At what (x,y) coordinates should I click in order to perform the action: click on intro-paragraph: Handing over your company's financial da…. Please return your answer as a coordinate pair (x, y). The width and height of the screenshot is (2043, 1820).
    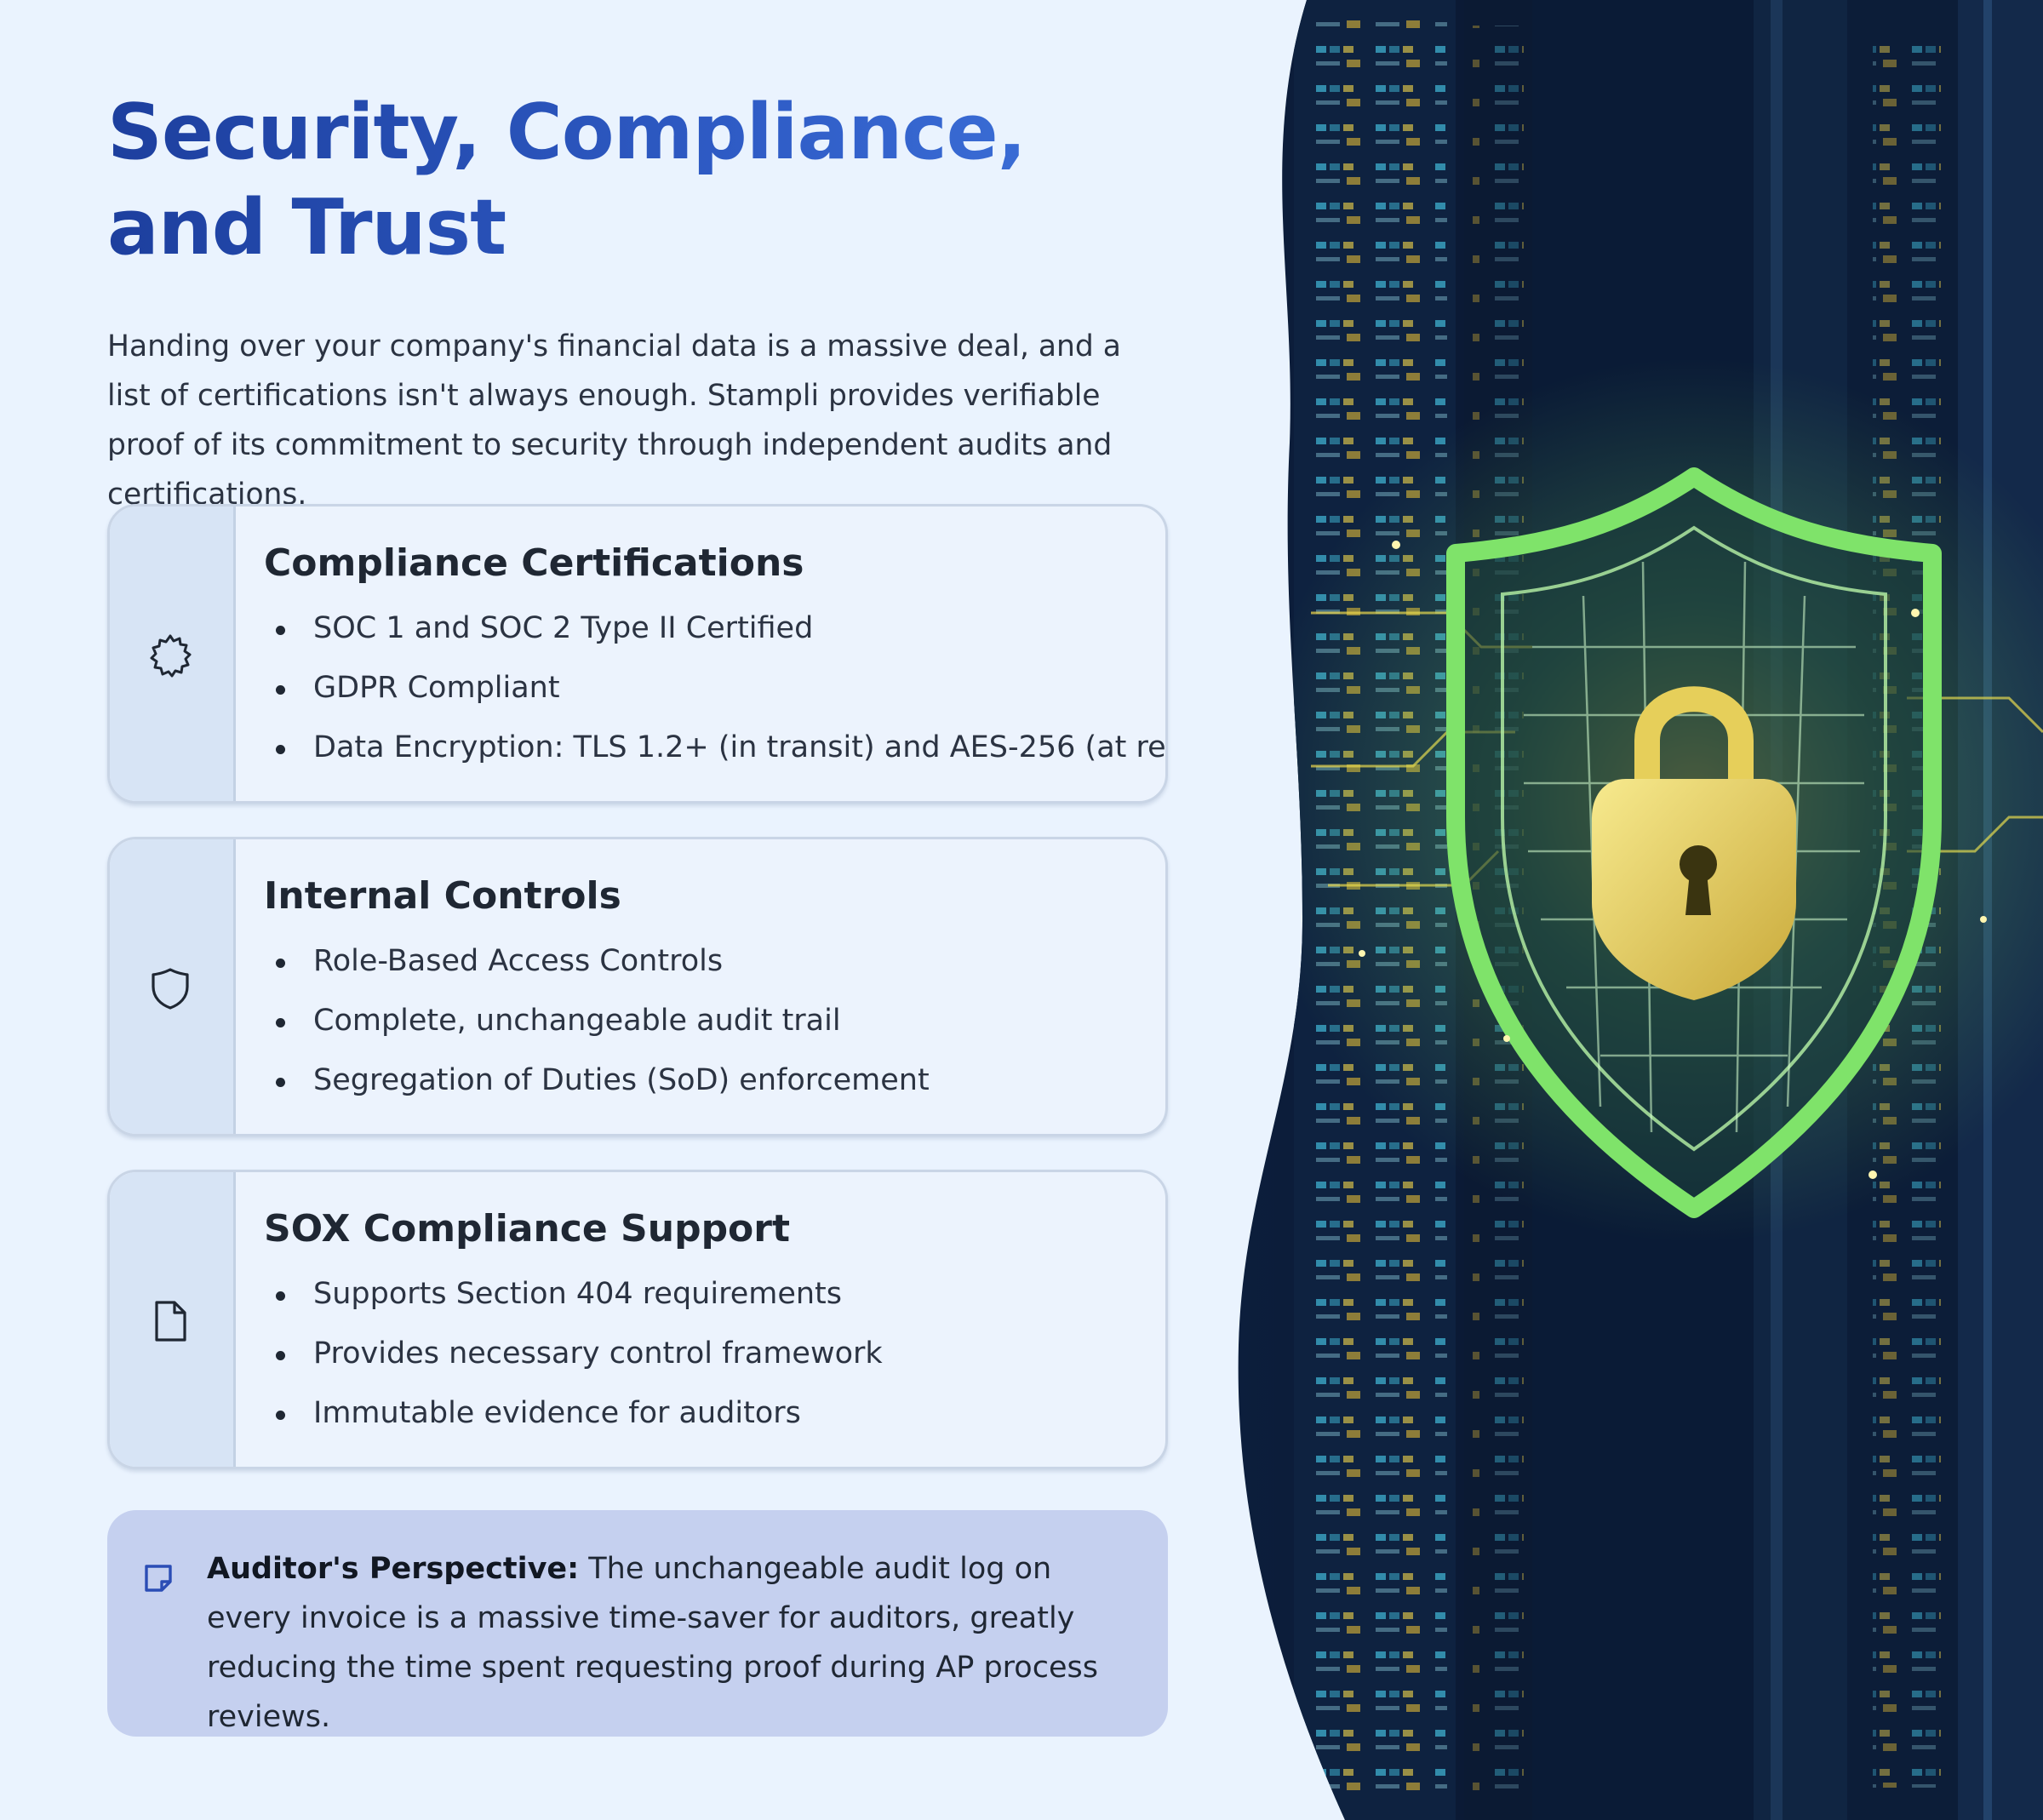
    Looking at the image, I should click on (614, 420).